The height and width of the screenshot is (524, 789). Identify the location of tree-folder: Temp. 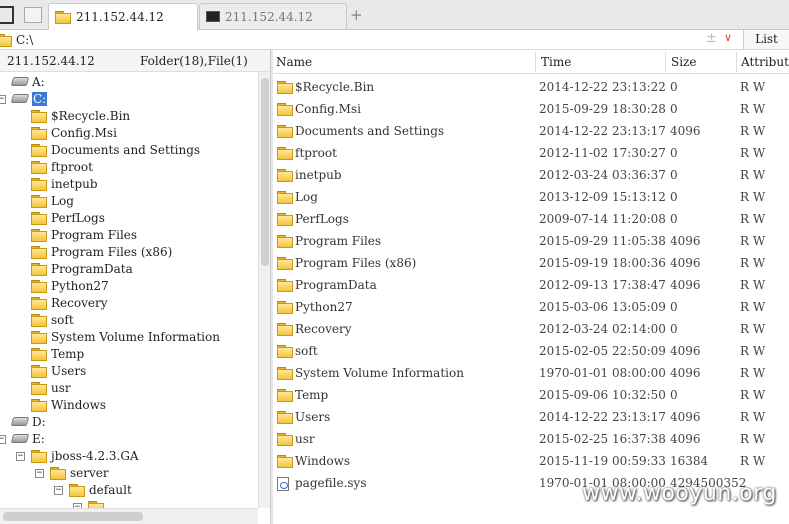
(57, 353).